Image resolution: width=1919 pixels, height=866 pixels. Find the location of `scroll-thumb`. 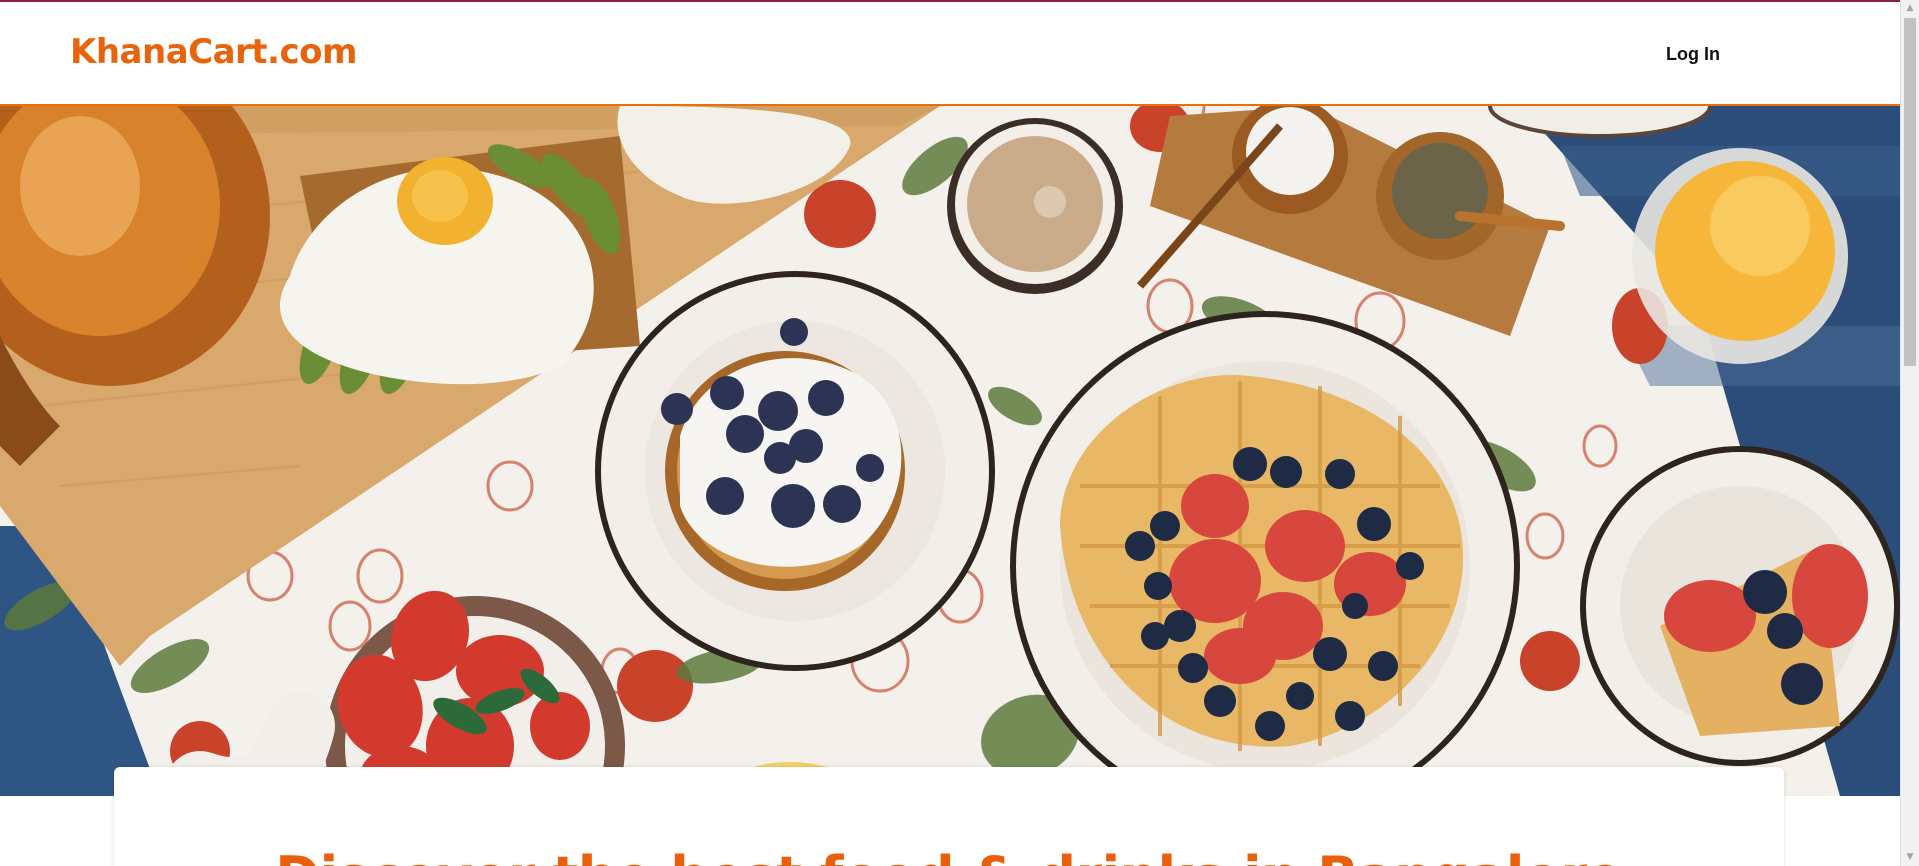

scroll-thumb is located at coordinates (1910, 192).